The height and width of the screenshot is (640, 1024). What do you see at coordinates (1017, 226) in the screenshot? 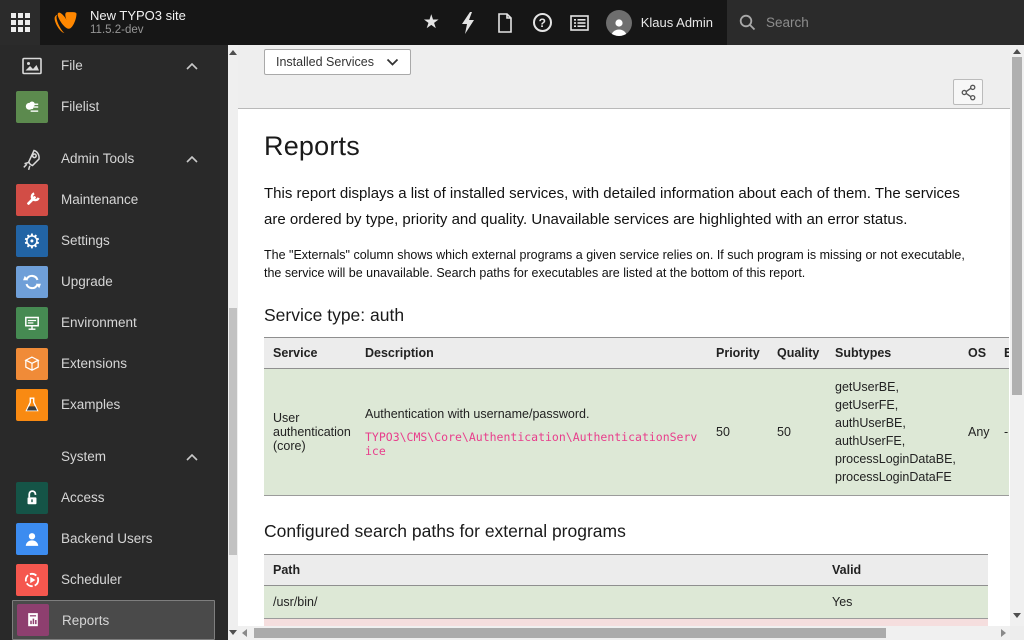
I see `vertical-scrollbar-thumb` at bounding box center [1017, 226].